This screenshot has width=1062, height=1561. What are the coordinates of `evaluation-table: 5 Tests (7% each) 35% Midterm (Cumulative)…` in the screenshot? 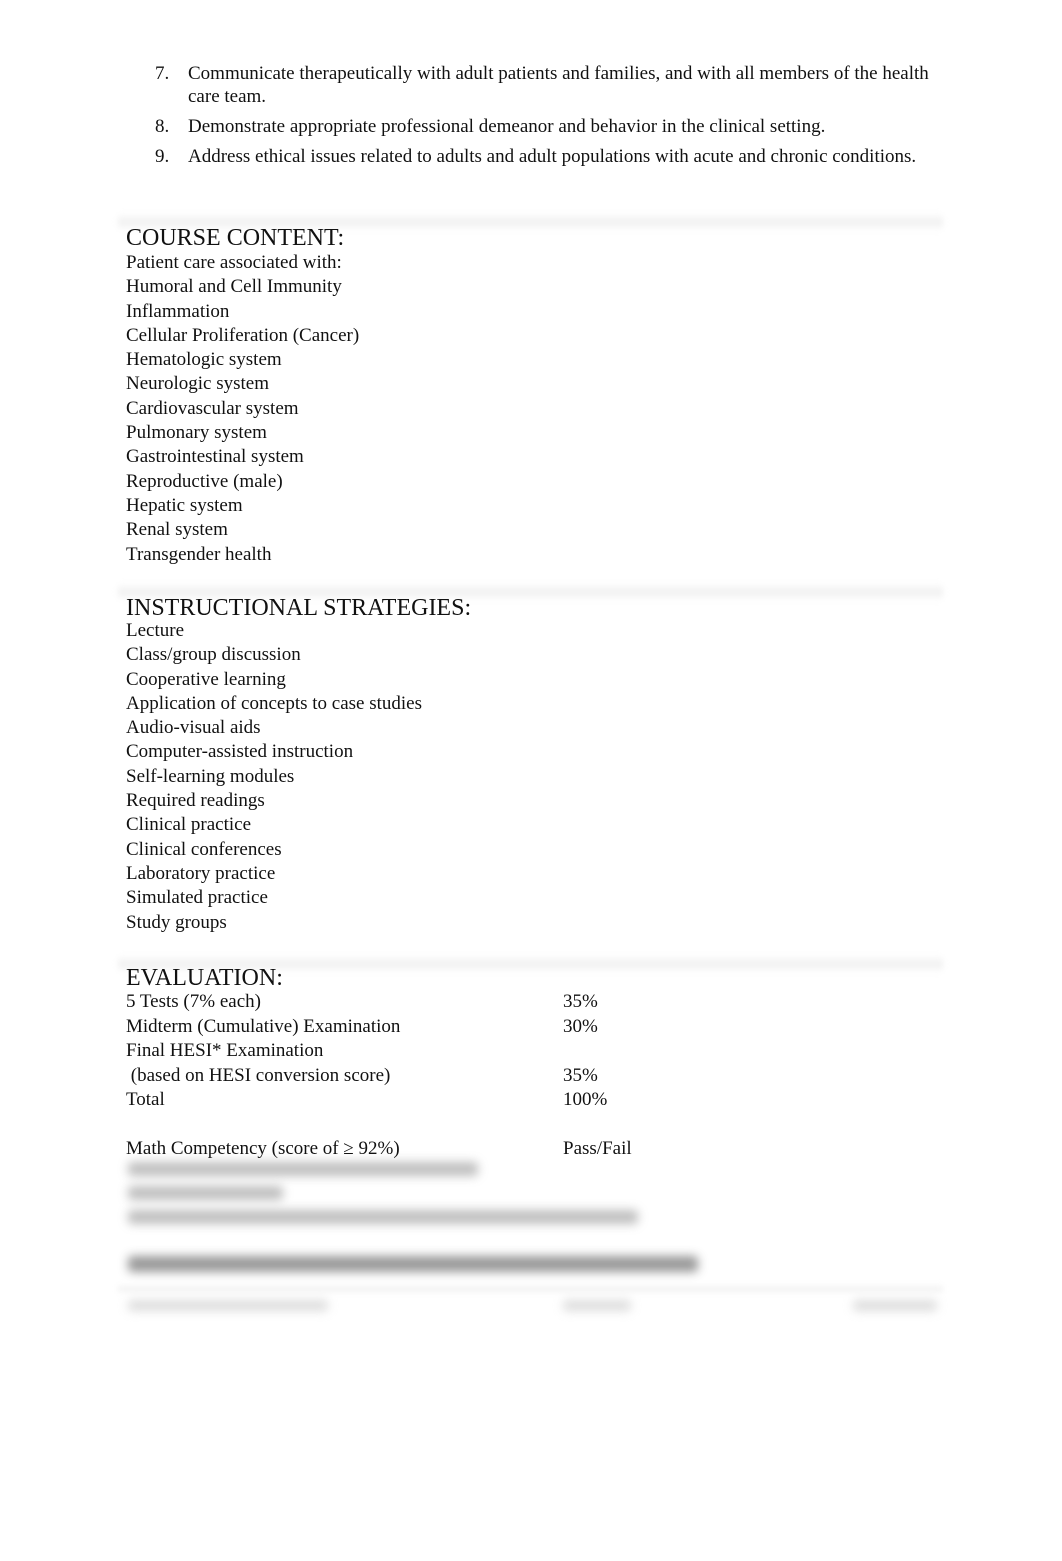 It's located at (379, 1076).